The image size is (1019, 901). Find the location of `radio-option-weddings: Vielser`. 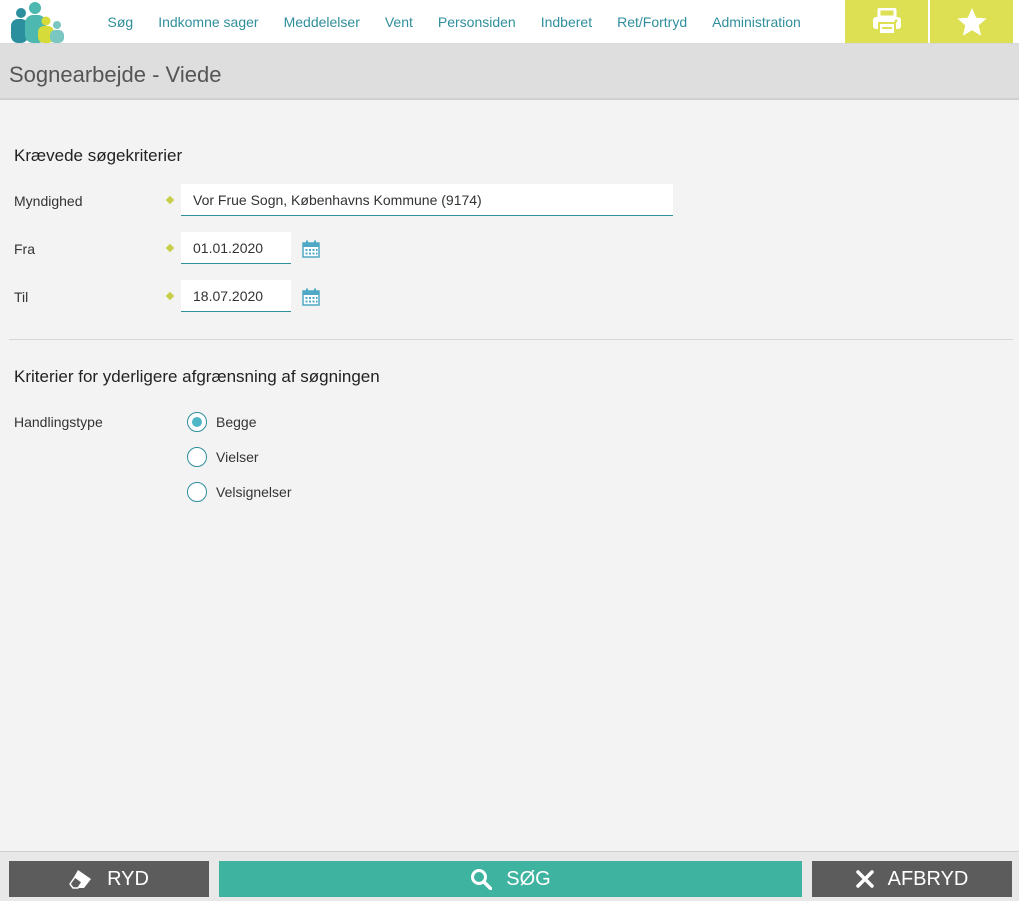

radio-option-weddings: Vielser is located at coordinates (223, 457).